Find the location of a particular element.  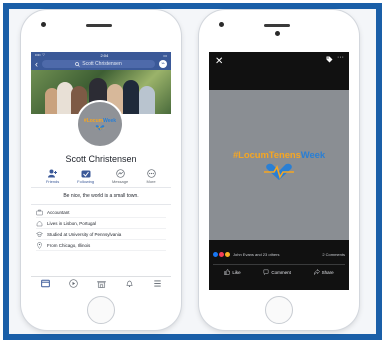

location-icon is located at coordinates (39, 245).